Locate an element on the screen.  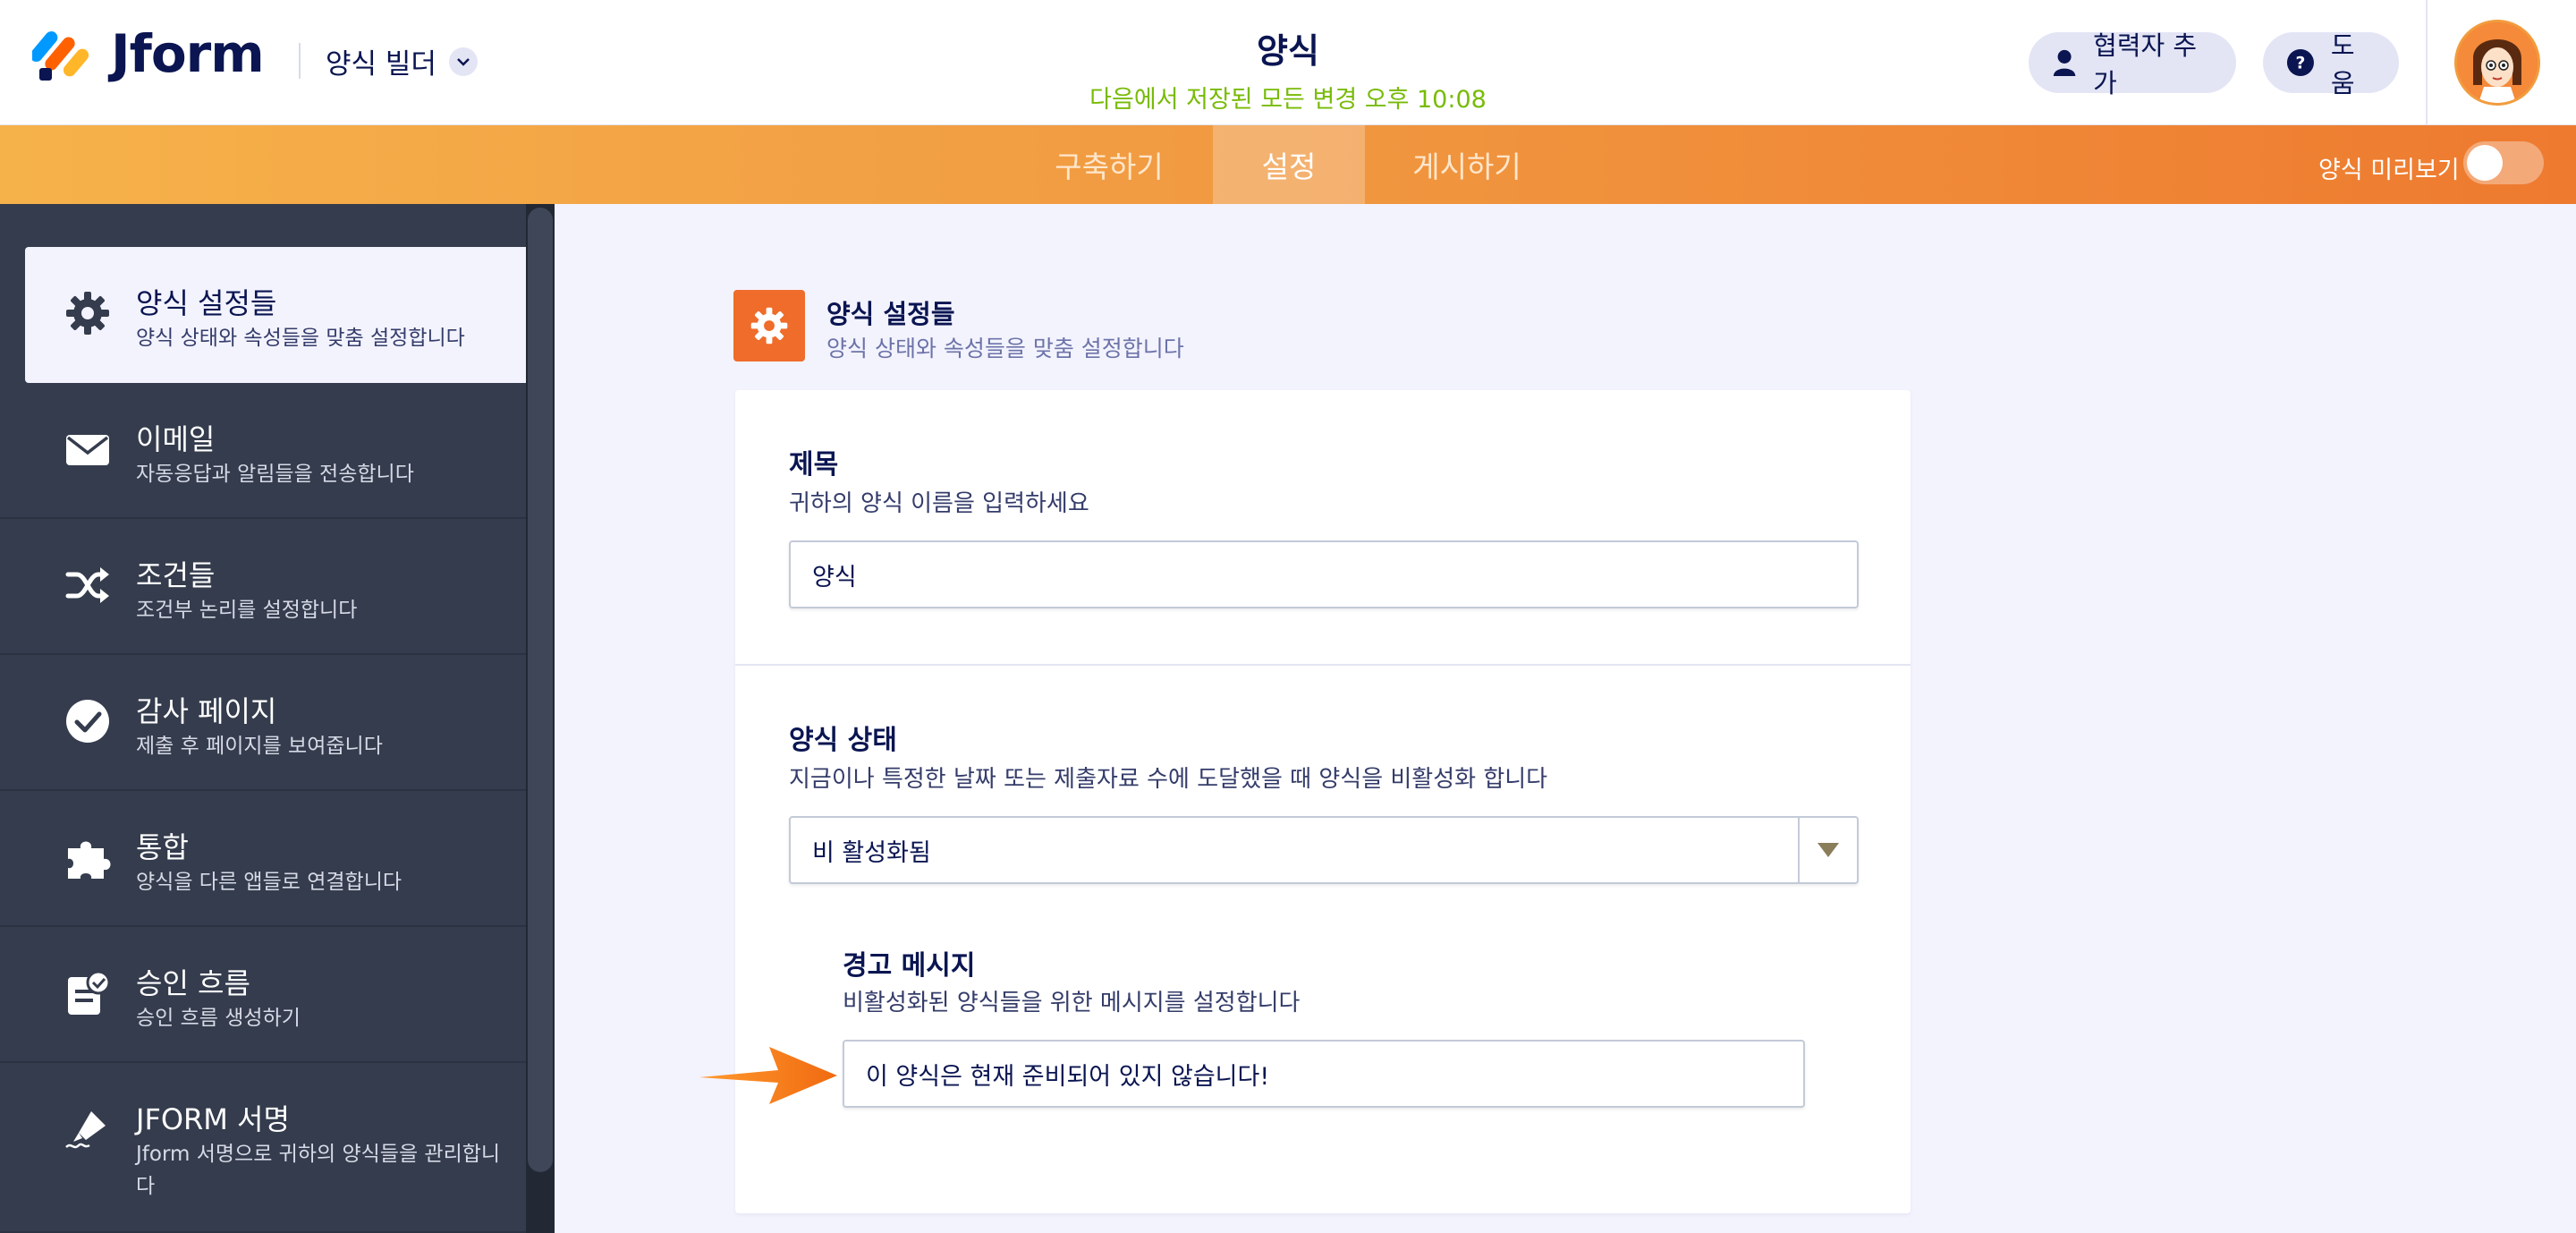
header-divider-right is located at coordinates (2427, 62).